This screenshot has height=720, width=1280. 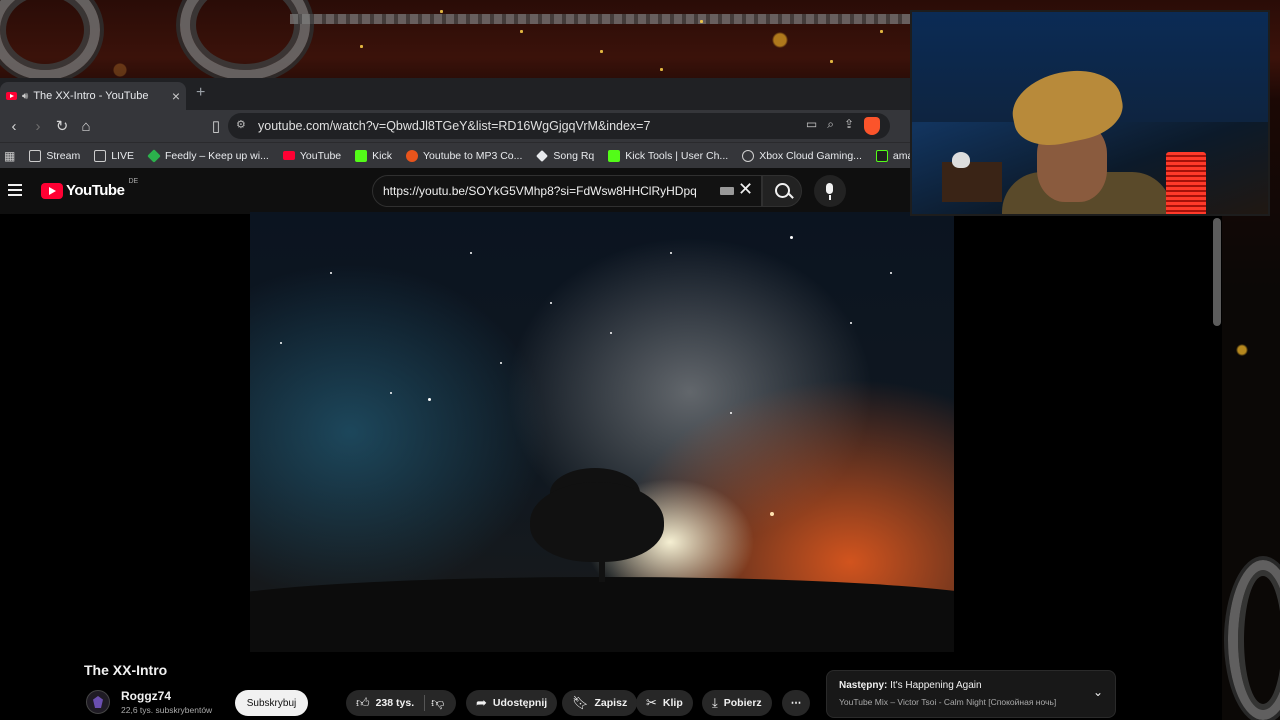 What do you see at coordinates (373, 155) in the screenshot?
I see `bookmark-item: Kick` at bounding box center [373, 155].